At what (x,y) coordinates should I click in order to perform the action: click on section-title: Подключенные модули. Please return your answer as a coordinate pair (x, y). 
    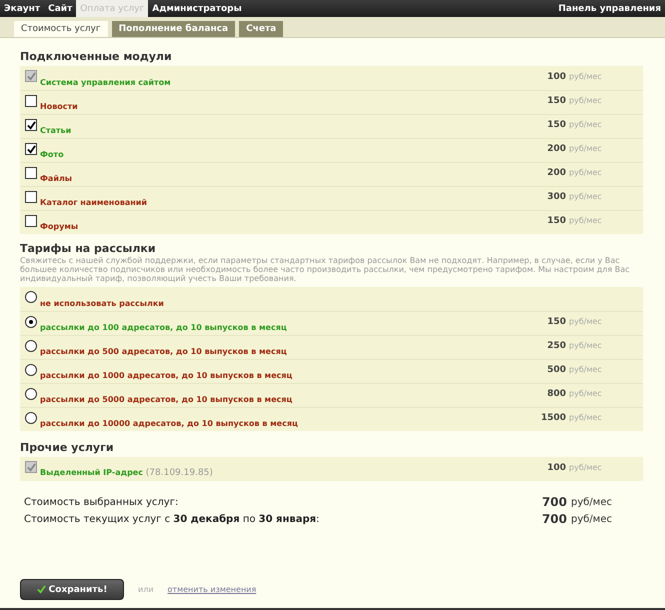
    Looking at the image, I should click on (96, 56).